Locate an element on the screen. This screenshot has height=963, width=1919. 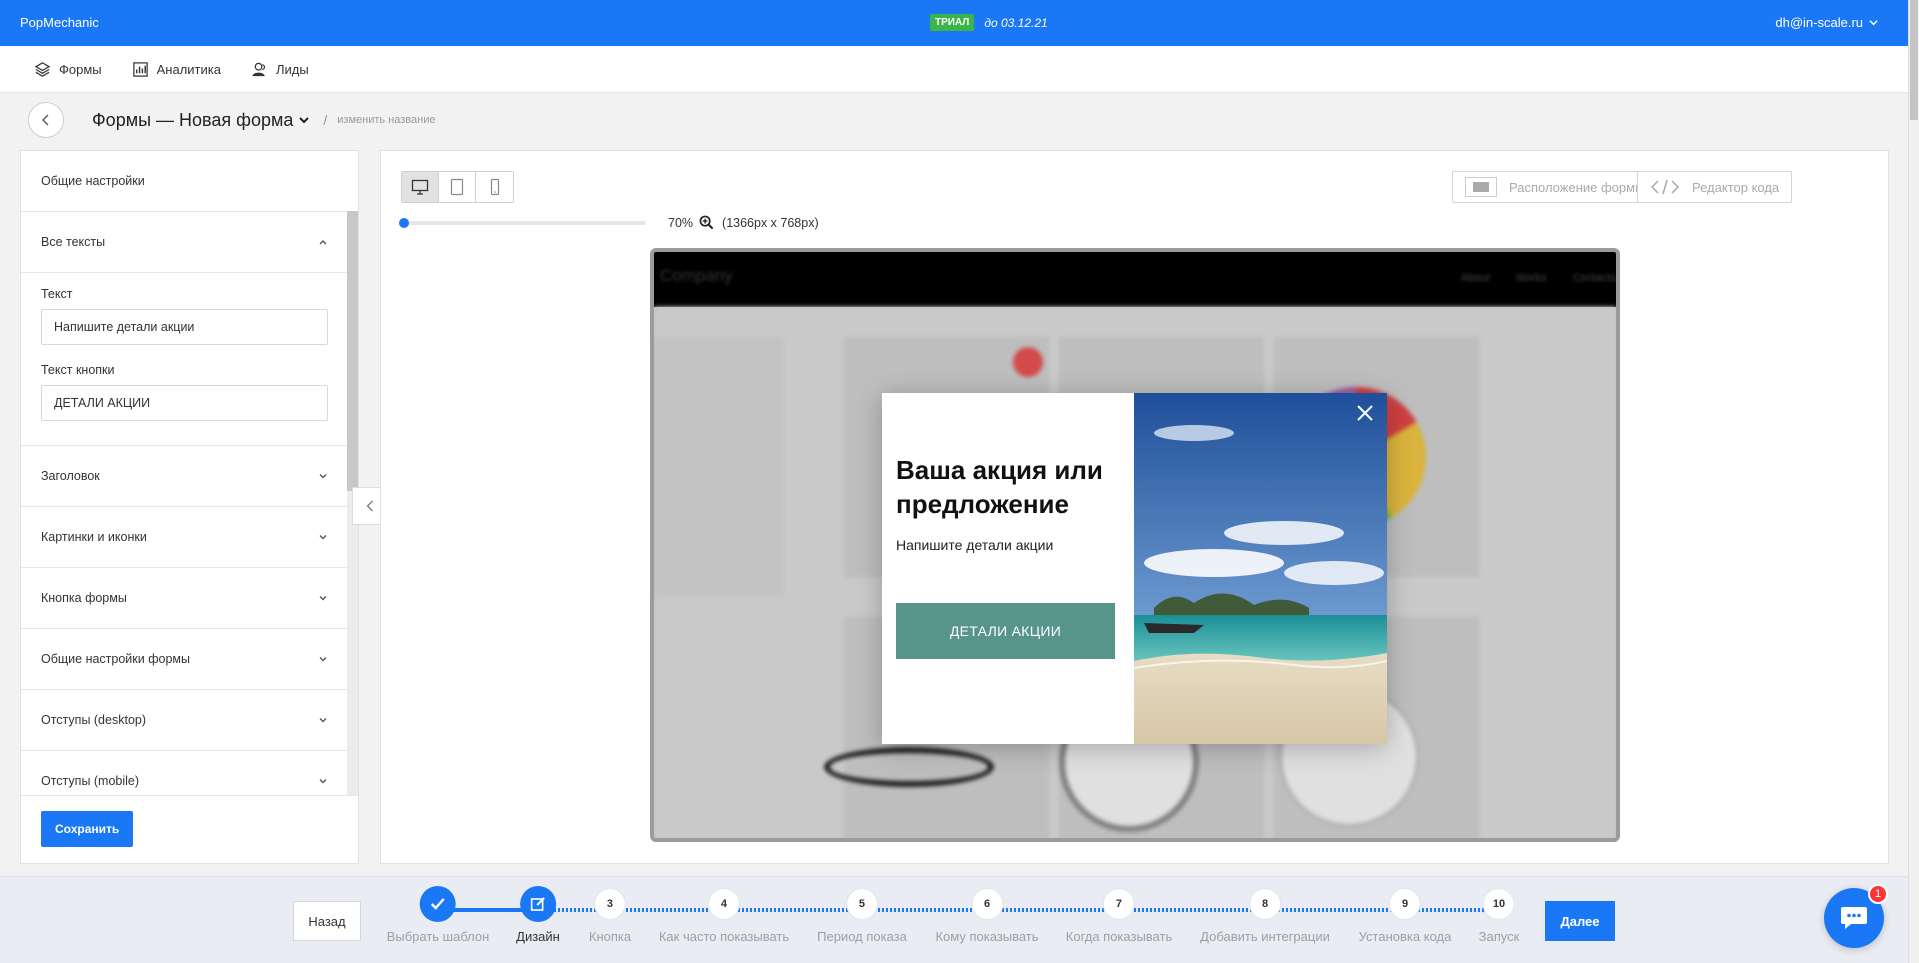
zoom-controls: 70% (1366px x 768px) is located at coordinates (609, 222).